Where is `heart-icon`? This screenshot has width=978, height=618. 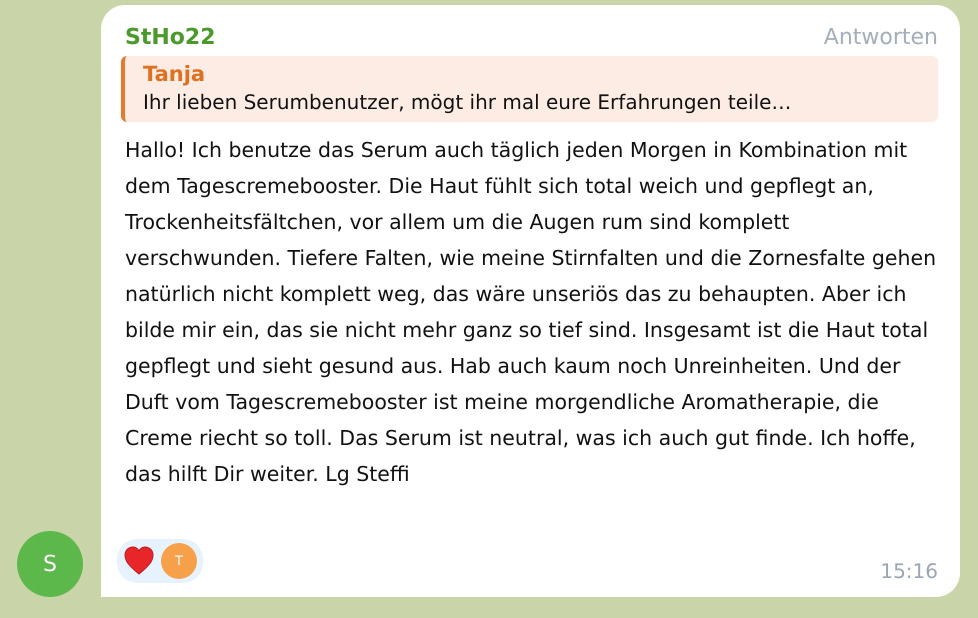
heart-icon is located at coordinates (139, 561).